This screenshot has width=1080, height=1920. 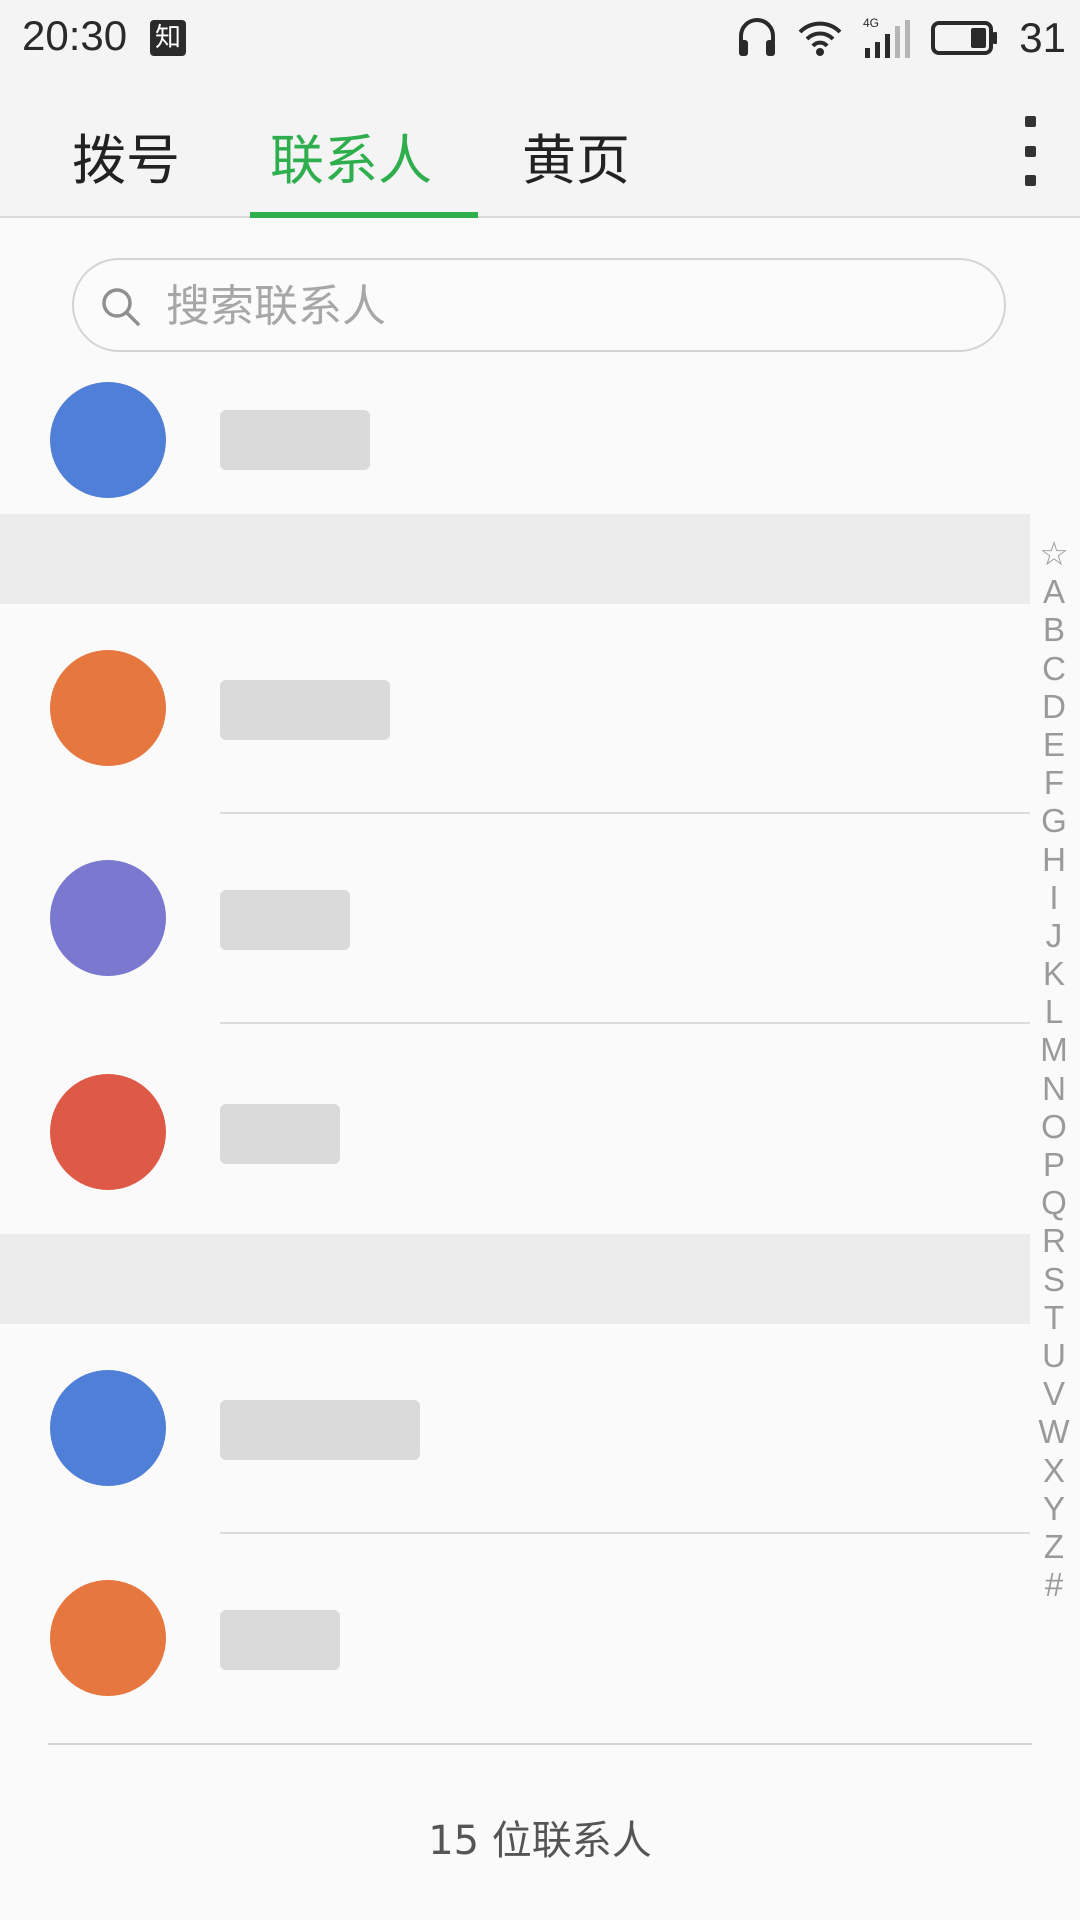 What do you see at coordinates (1054, 745) in the screenshot?
I see `alphabet-index-letter: E` at bounding box center [1054, 745].